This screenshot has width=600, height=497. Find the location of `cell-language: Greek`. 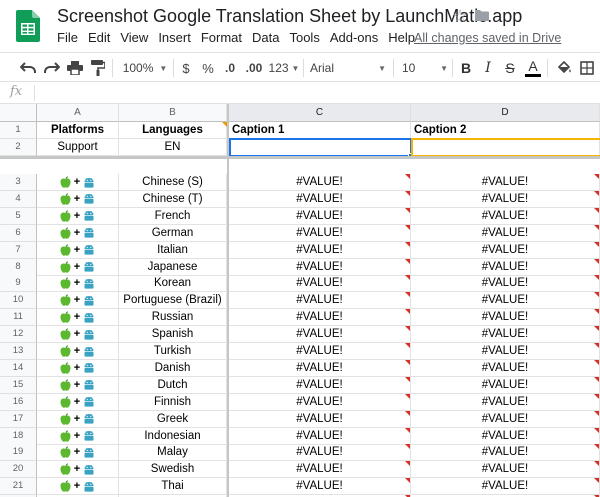

cell-language: Greek is located at coordinates (173, 419).